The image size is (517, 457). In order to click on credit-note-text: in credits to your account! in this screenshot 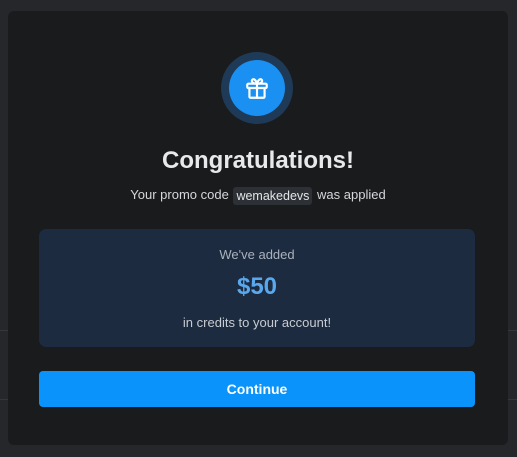, I will do `click(257, 322)`.